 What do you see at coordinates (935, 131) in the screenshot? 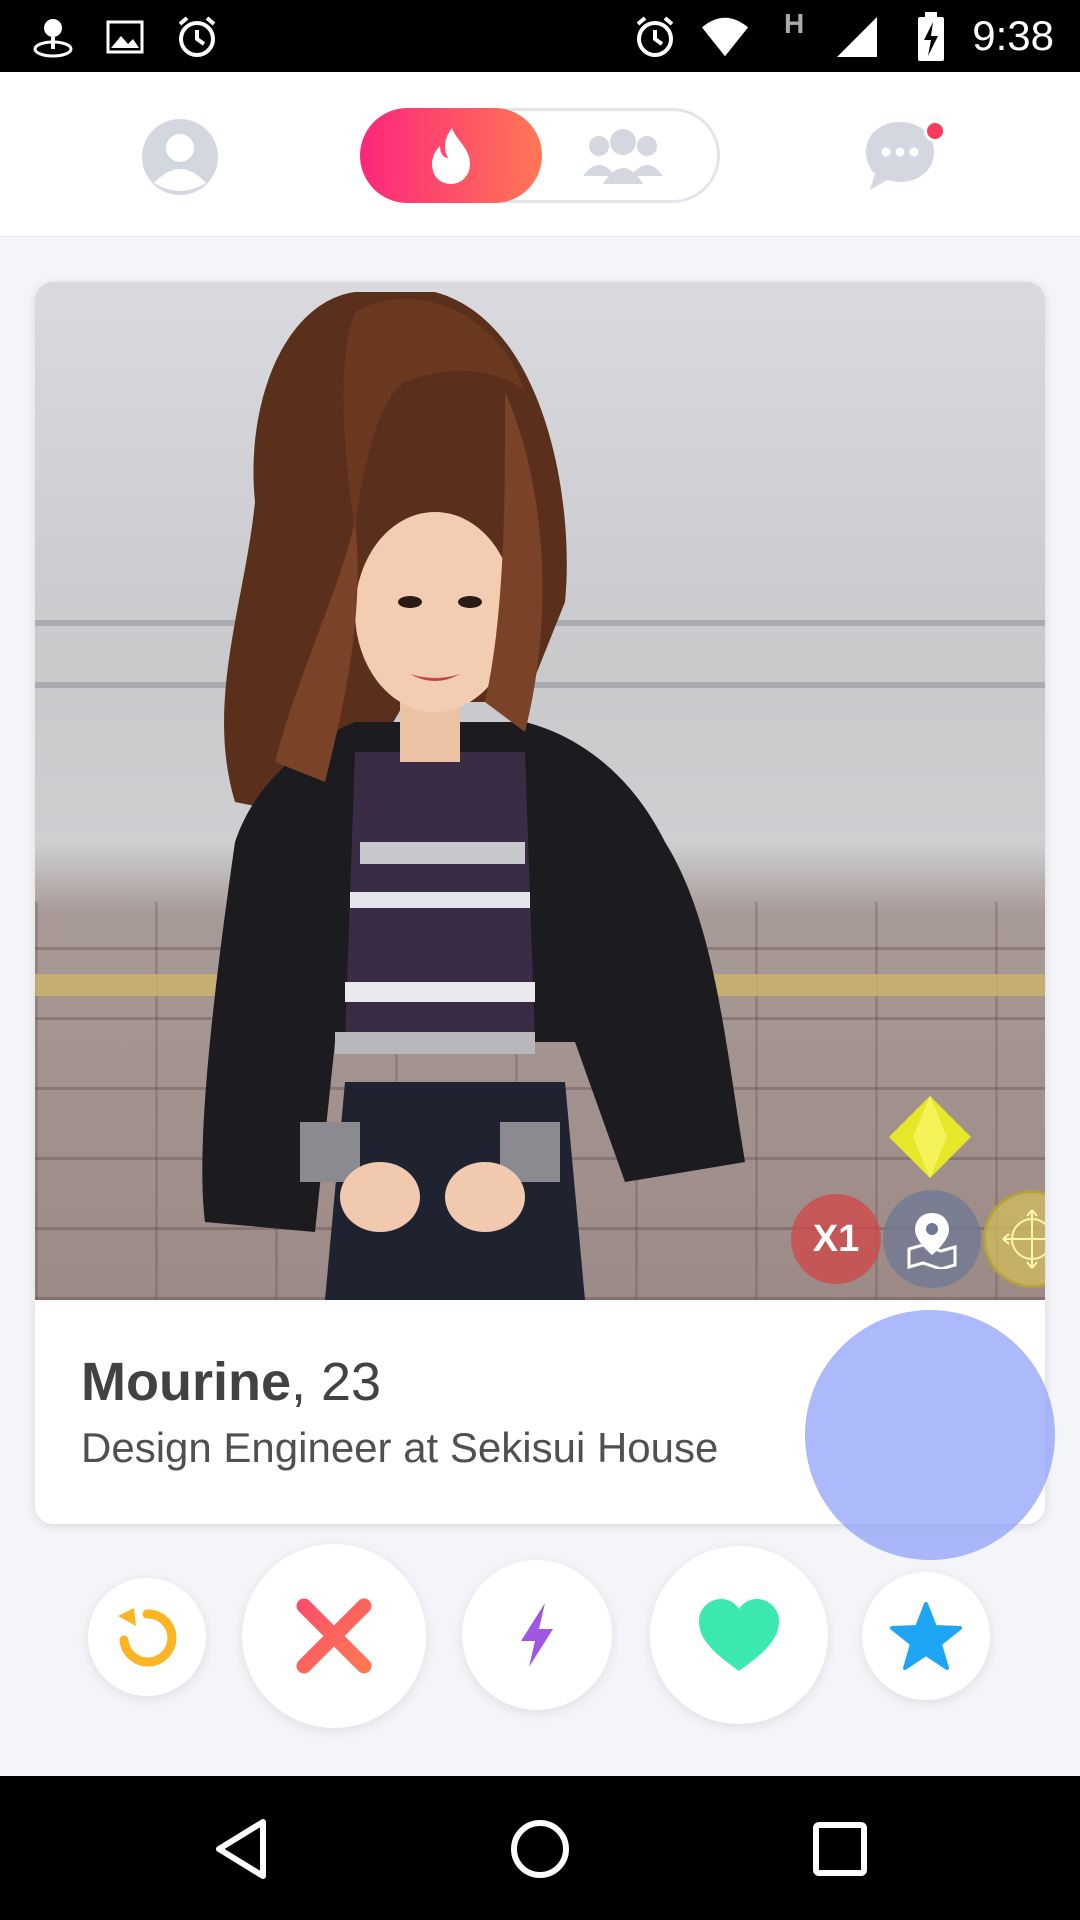
I see `notification-dot` at bounding box center [935, 131].